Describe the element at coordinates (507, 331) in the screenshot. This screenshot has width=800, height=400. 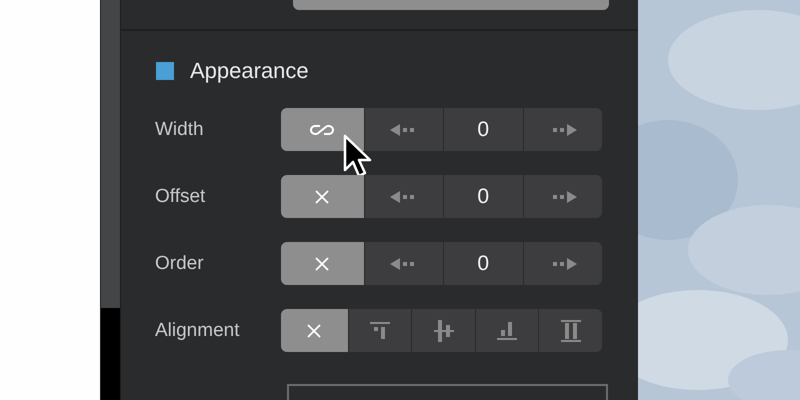
I see `align-bottom-icon` at that location.